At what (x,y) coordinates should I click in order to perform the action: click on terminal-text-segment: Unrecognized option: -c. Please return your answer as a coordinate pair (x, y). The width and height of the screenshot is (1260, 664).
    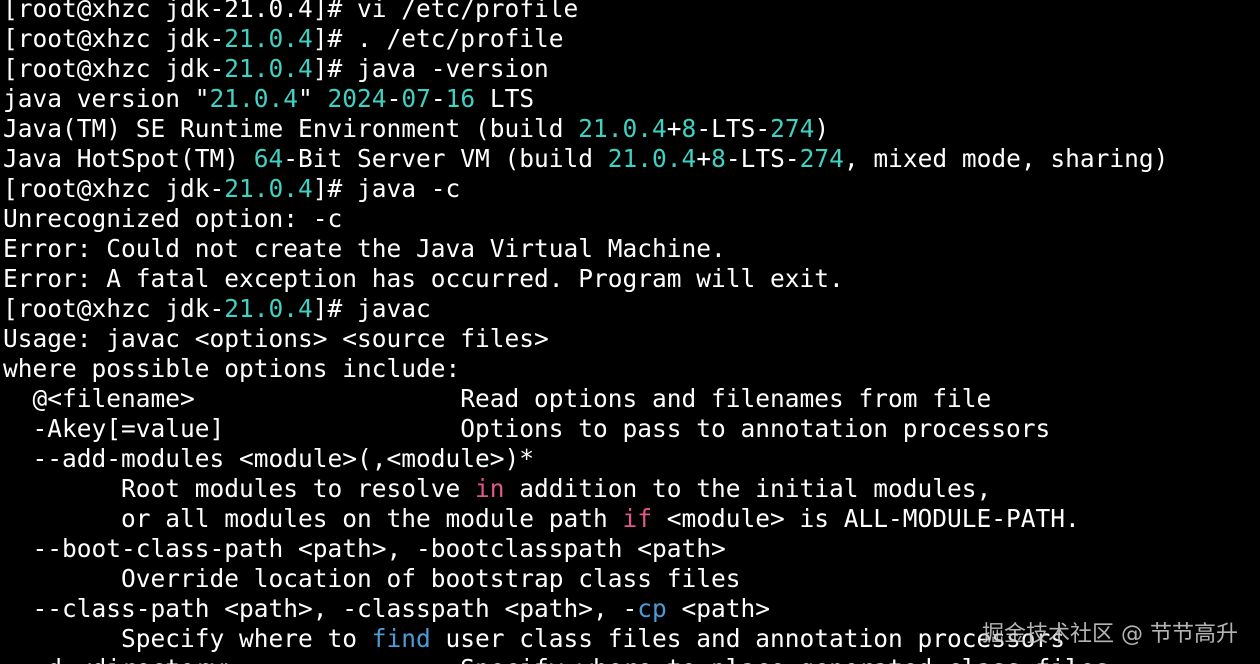
    Looking at the image, I should click on (173, 218).